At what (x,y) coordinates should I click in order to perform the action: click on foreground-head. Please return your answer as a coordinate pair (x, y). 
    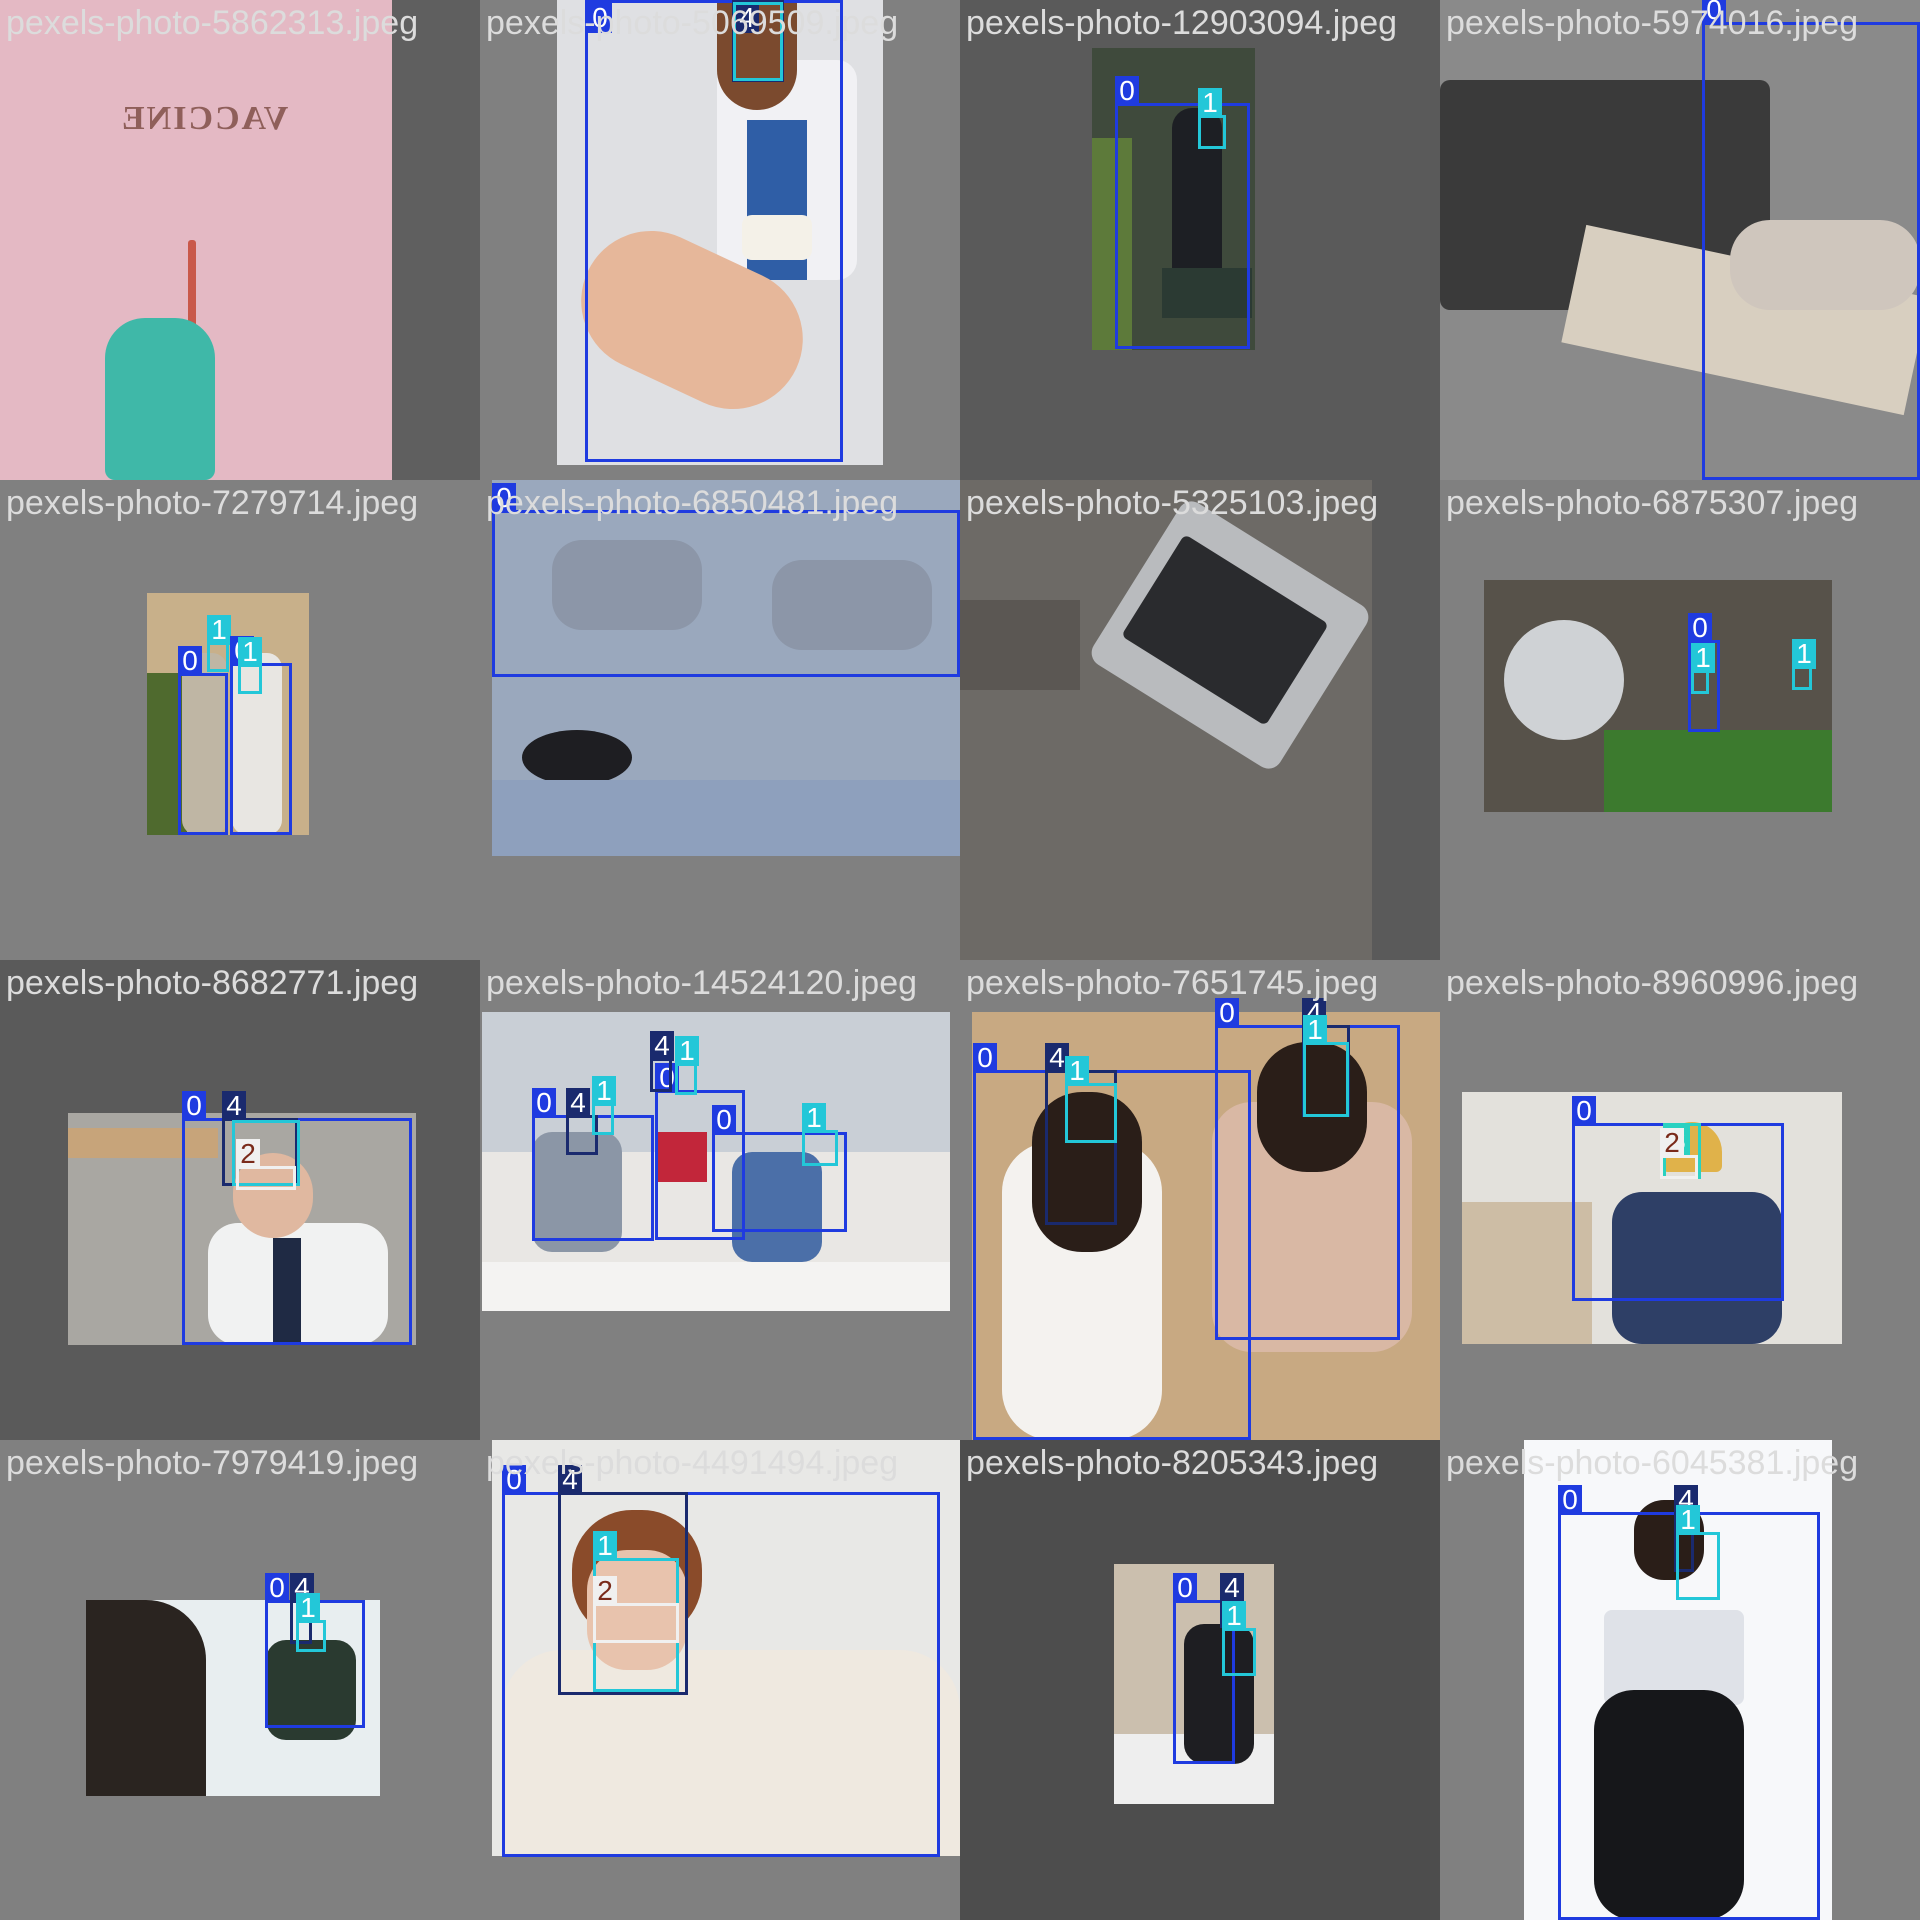
    Looking at the image, I should click on (146, 1698).